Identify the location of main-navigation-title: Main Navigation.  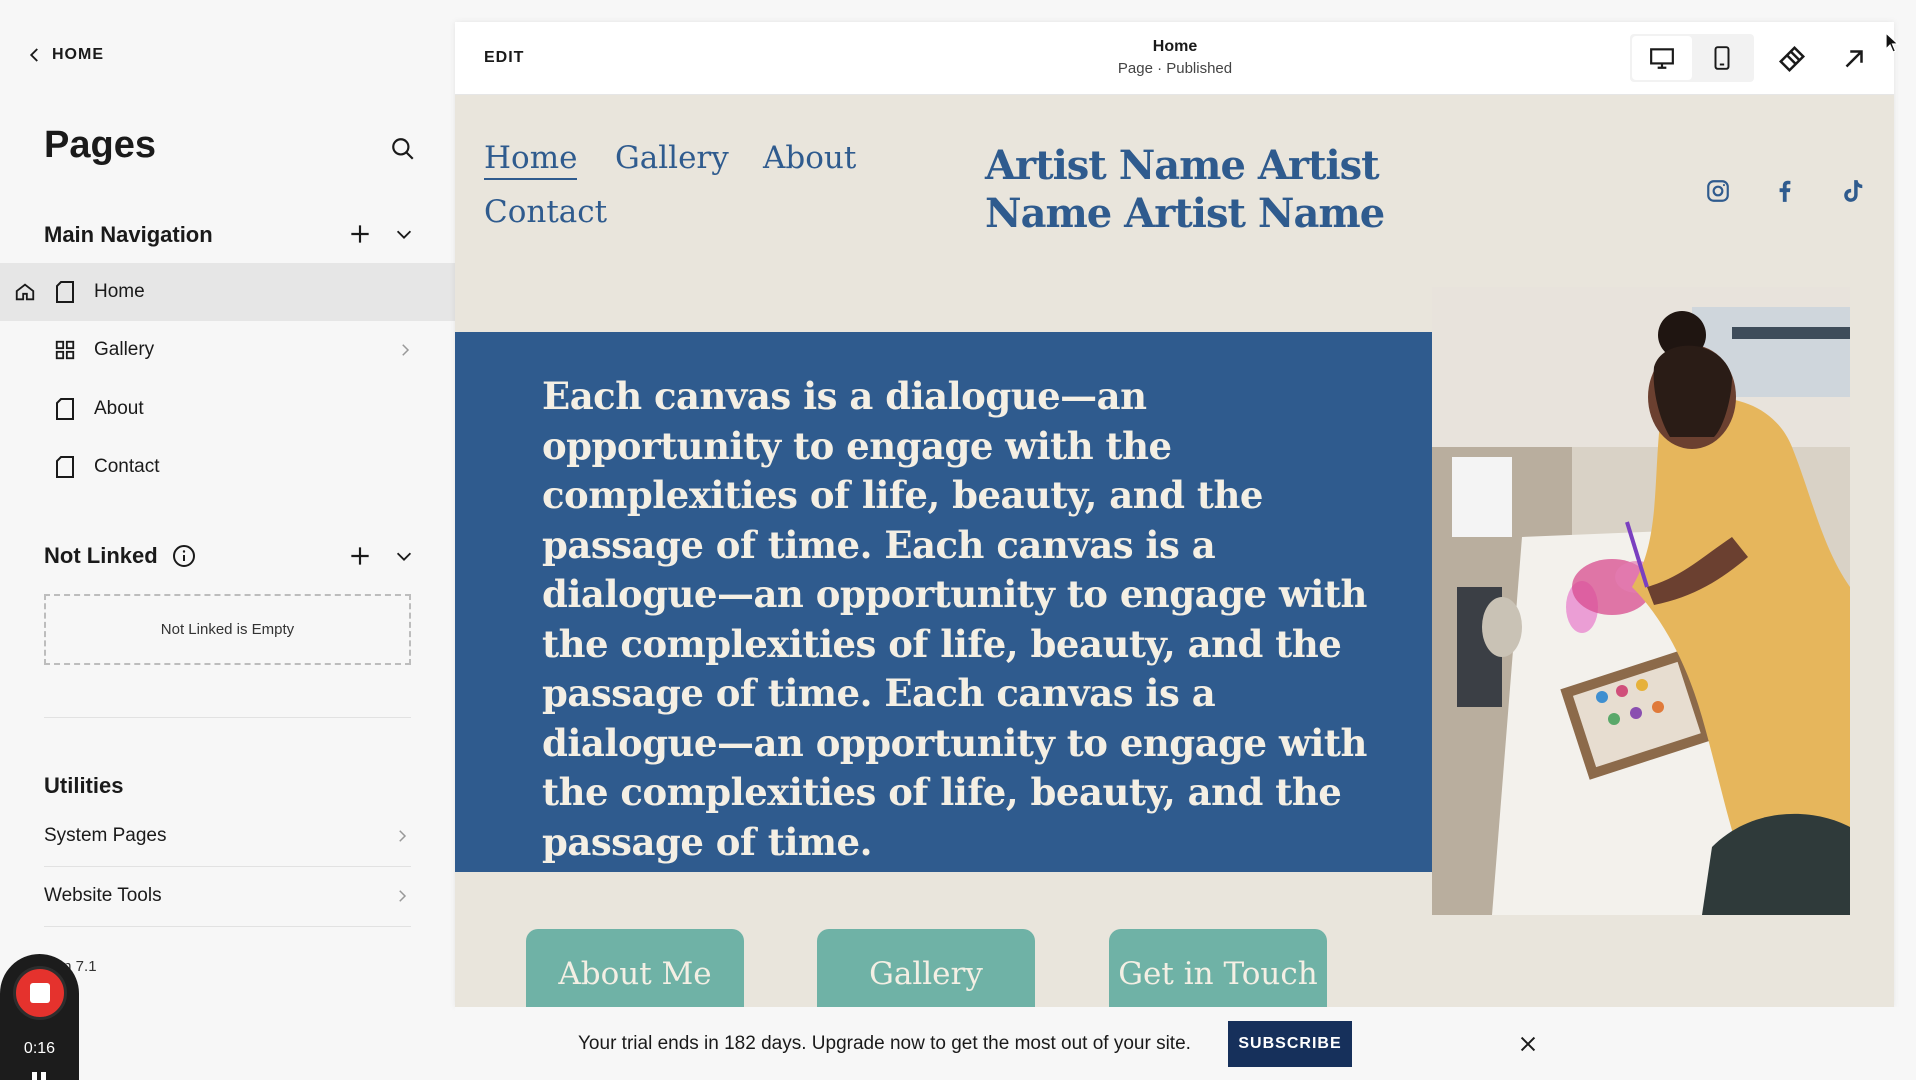
(128, 234).